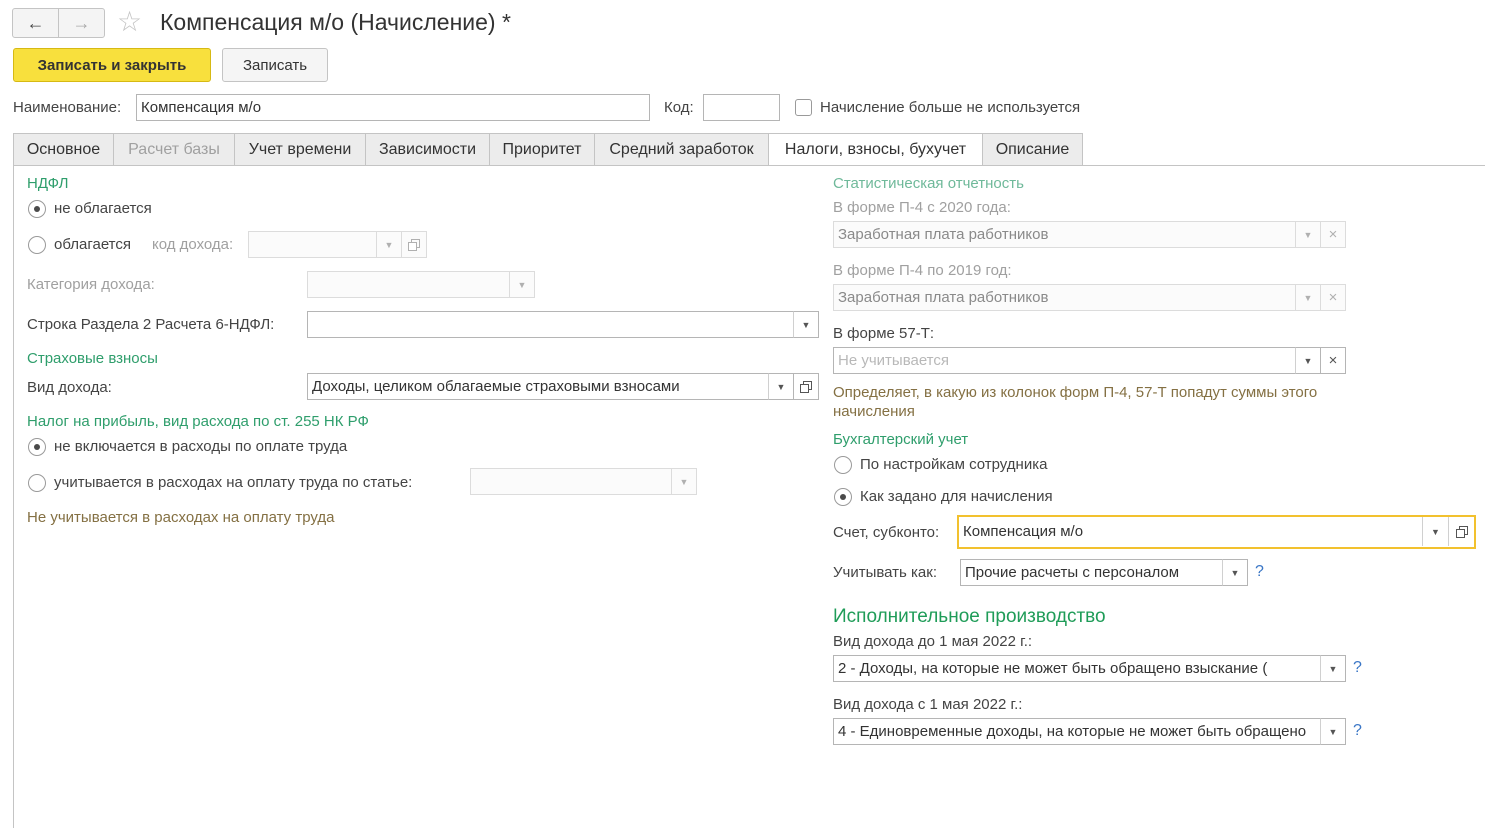  What do you see at coordinates (37, 483) in the screenshot?
I see `included-by-article-radio` at bounding box center [37, 483].